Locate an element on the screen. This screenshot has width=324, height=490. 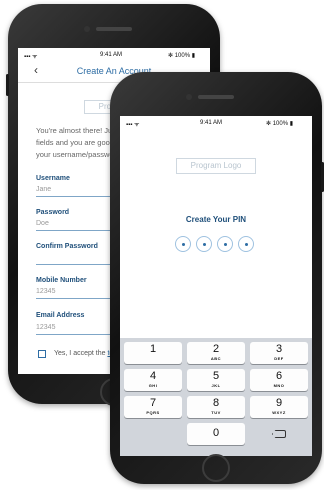
key-number: 4 is located at coordinates (153, 376).